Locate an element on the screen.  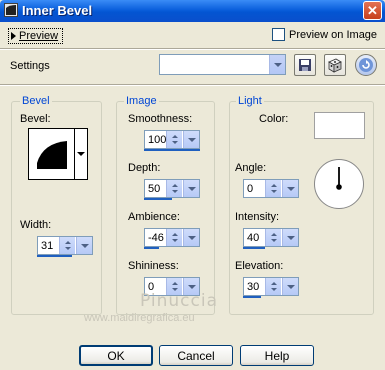
watermark-url: www.maidiregrafica.eu is located at coordinates (139, 318).